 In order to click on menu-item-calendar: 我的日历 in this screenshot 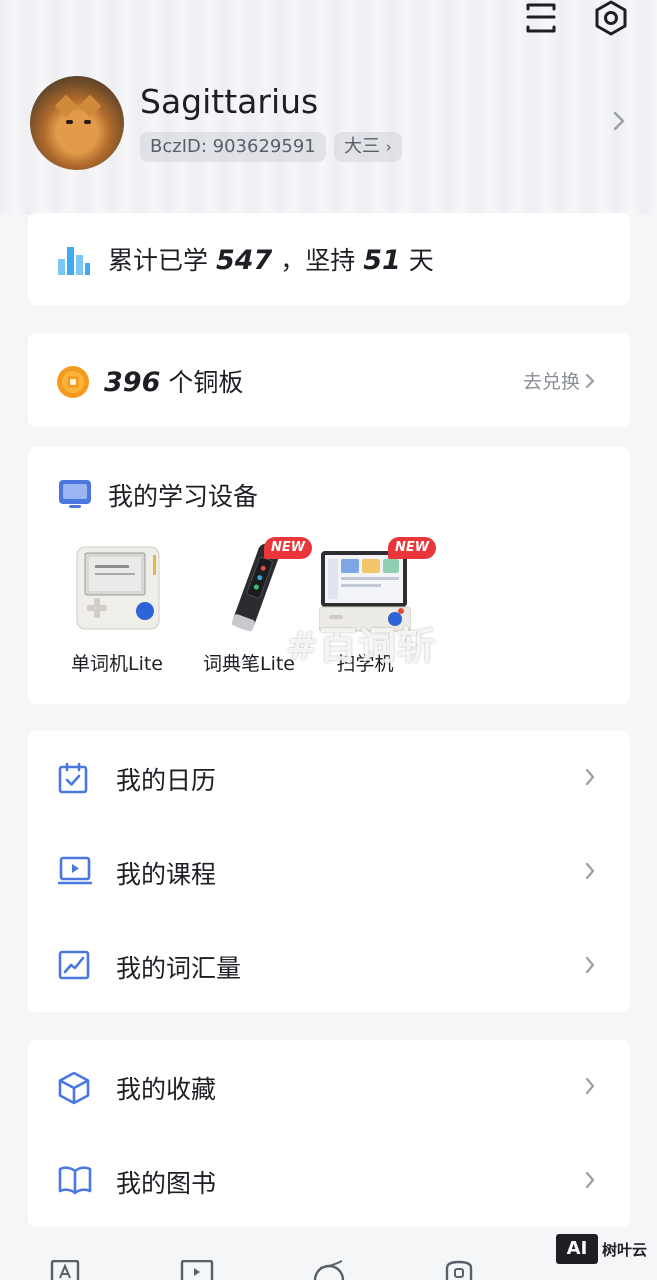, I will do `click(329, 777)`.